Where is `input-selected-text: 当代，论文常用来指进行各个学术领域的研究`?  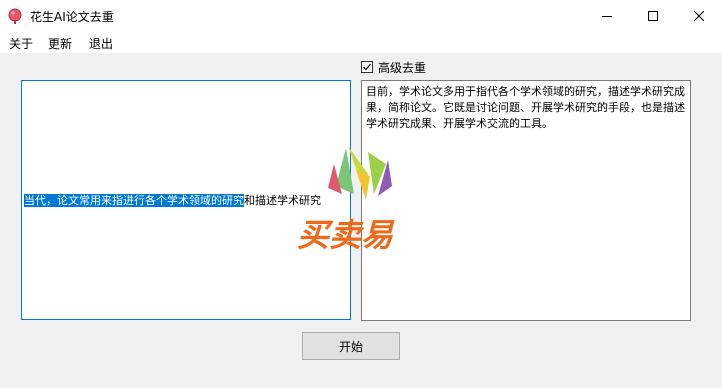
input-selected-text: 当代，论文常用来指进行各个学术领域的研究 is located at coordinates (134, 200).